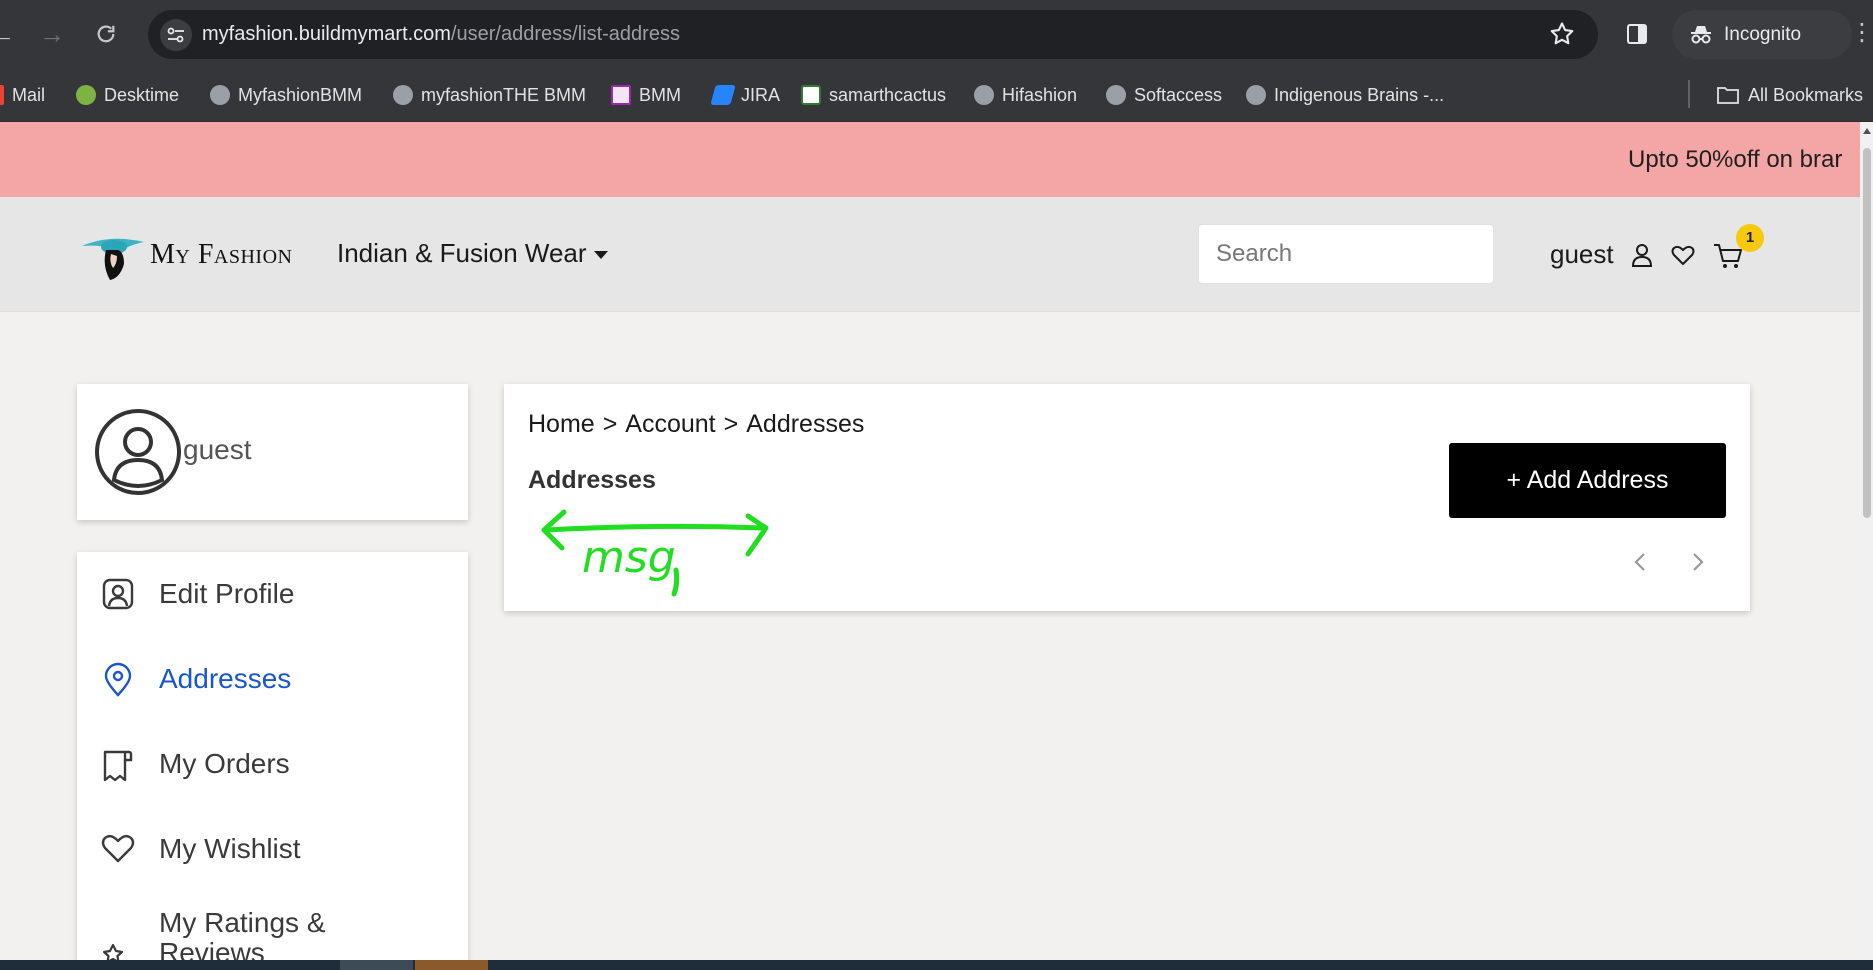 The image size is (1873, 970). Describe the element at coordinates (118, 679) in the screenshot. I see `location-pin-icon` at that location.